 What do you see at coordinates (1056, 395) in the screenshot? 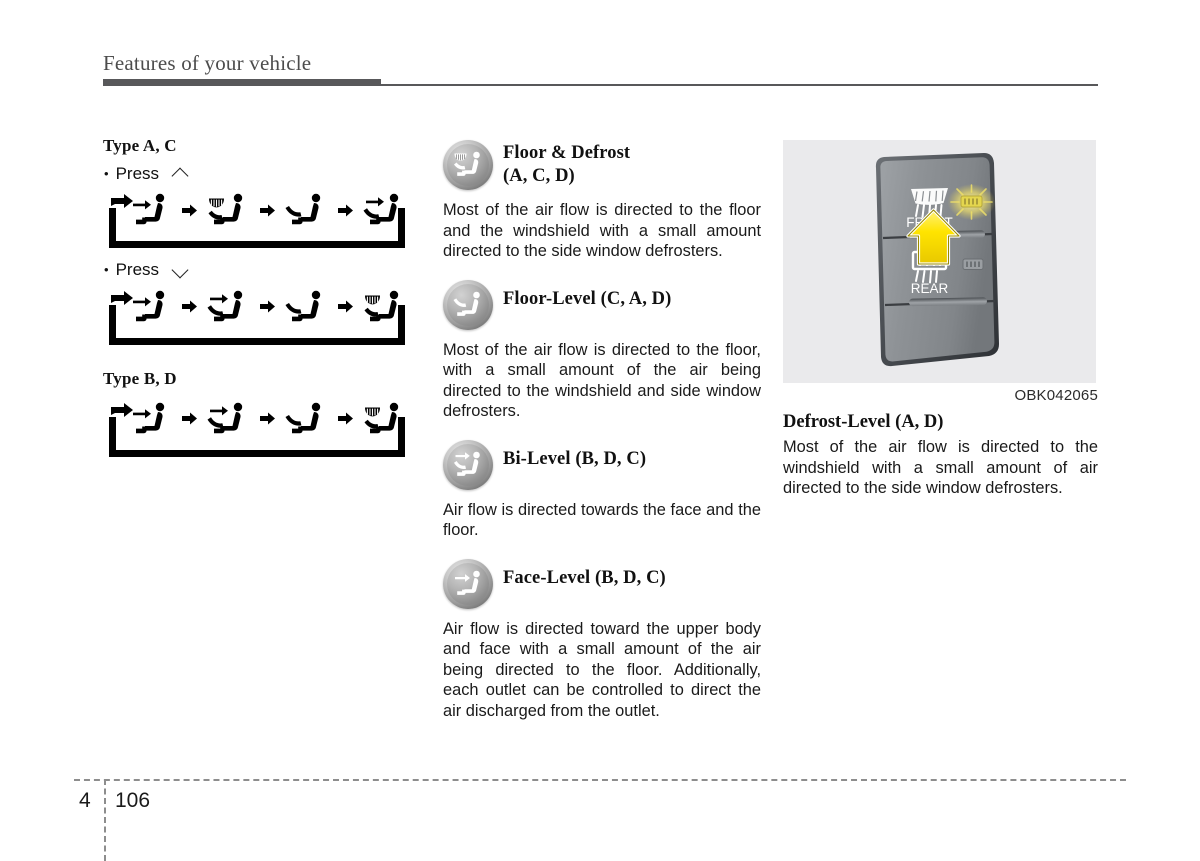
I see `figure-code: OBK042065` at bounding box center [1056, 395].